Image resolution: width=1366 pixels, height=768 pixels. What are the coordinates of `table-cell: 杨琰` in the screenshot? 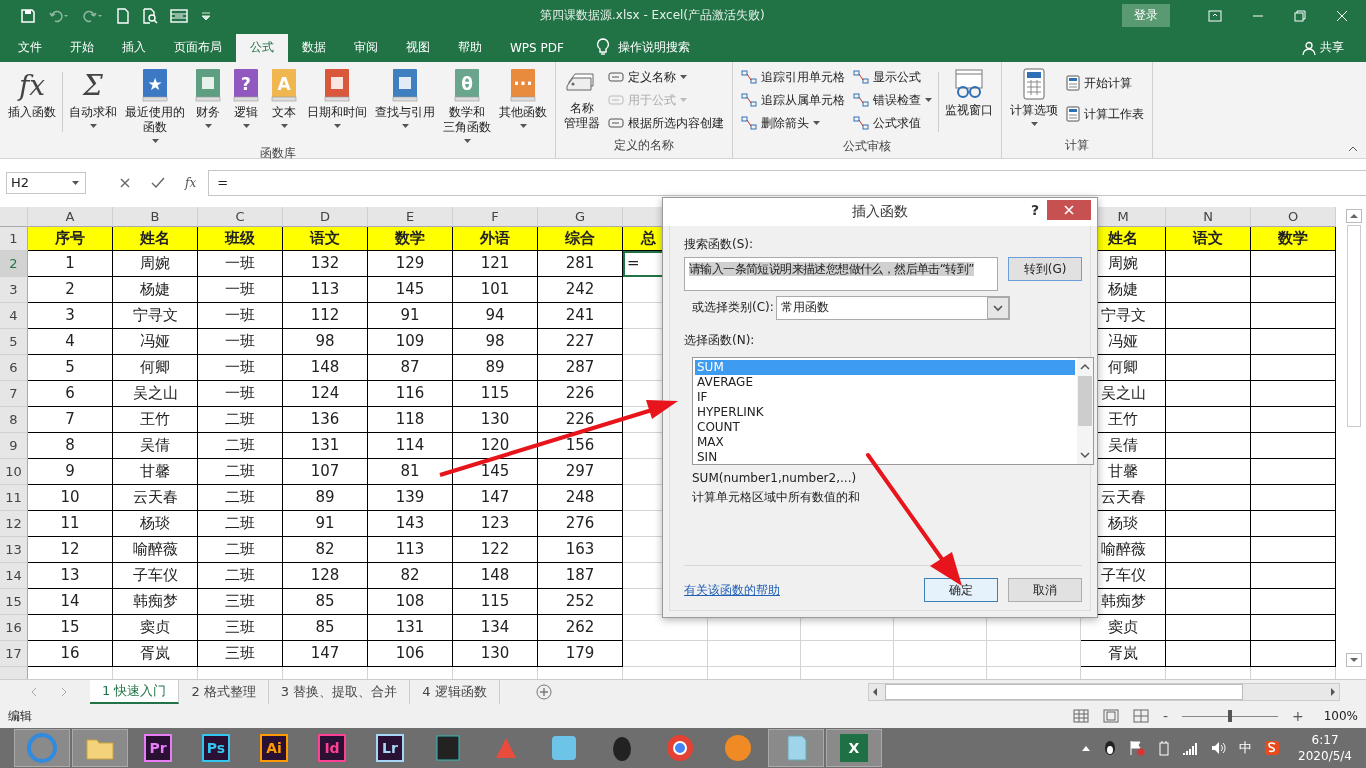 It's located at (155, 523).